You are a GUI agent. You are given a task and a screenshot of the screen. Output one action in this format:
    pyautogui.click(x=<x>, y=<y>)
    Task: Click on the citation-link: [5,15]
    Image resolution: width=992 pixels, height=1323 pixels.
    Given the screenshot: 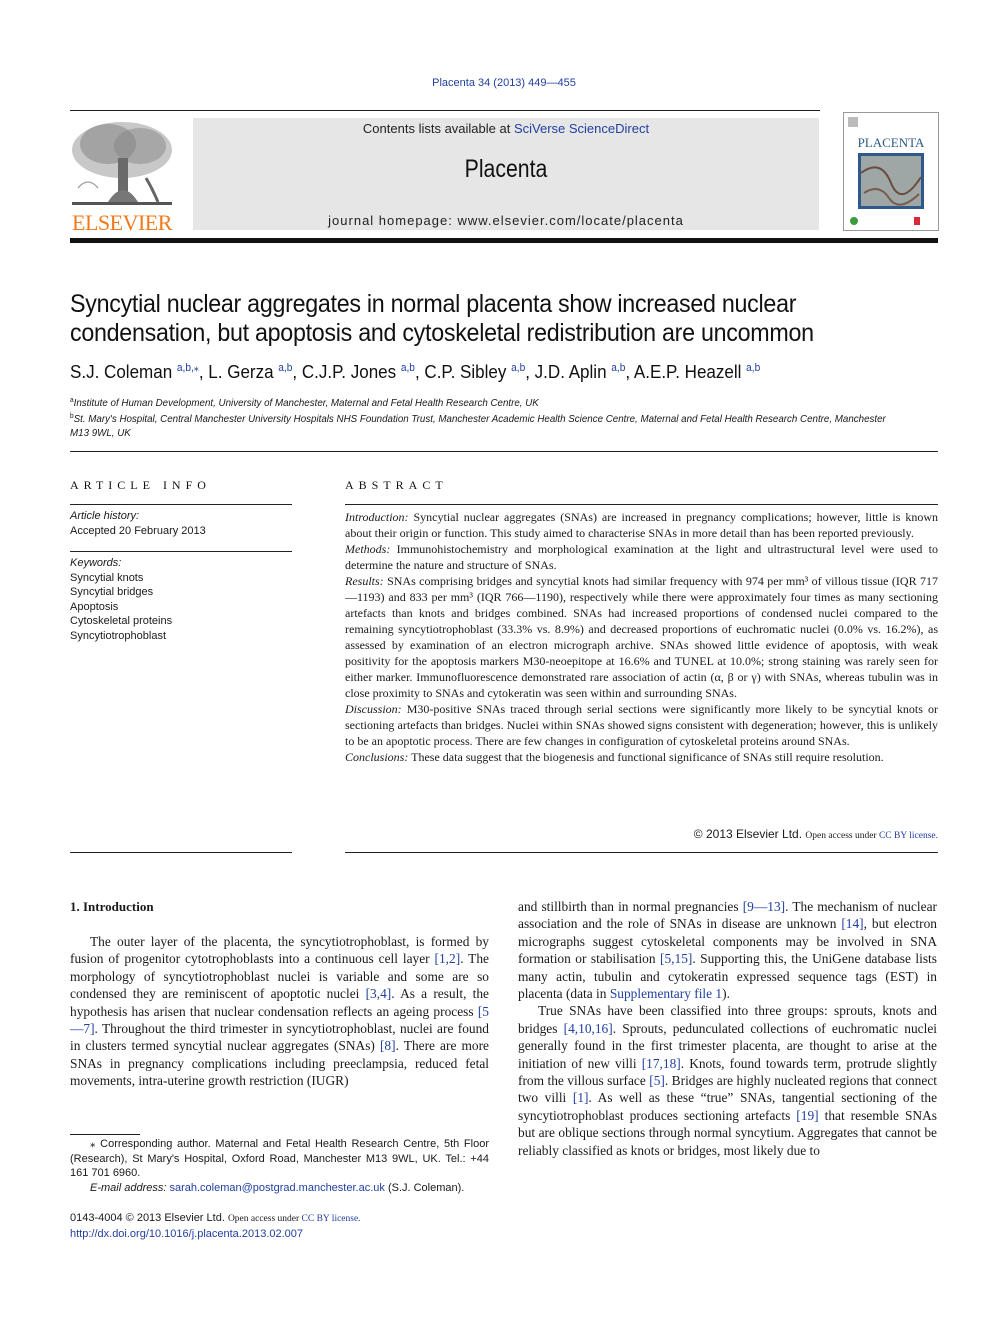 What is the action you would take?
    pyautogui.click(x=676, y=958)
    